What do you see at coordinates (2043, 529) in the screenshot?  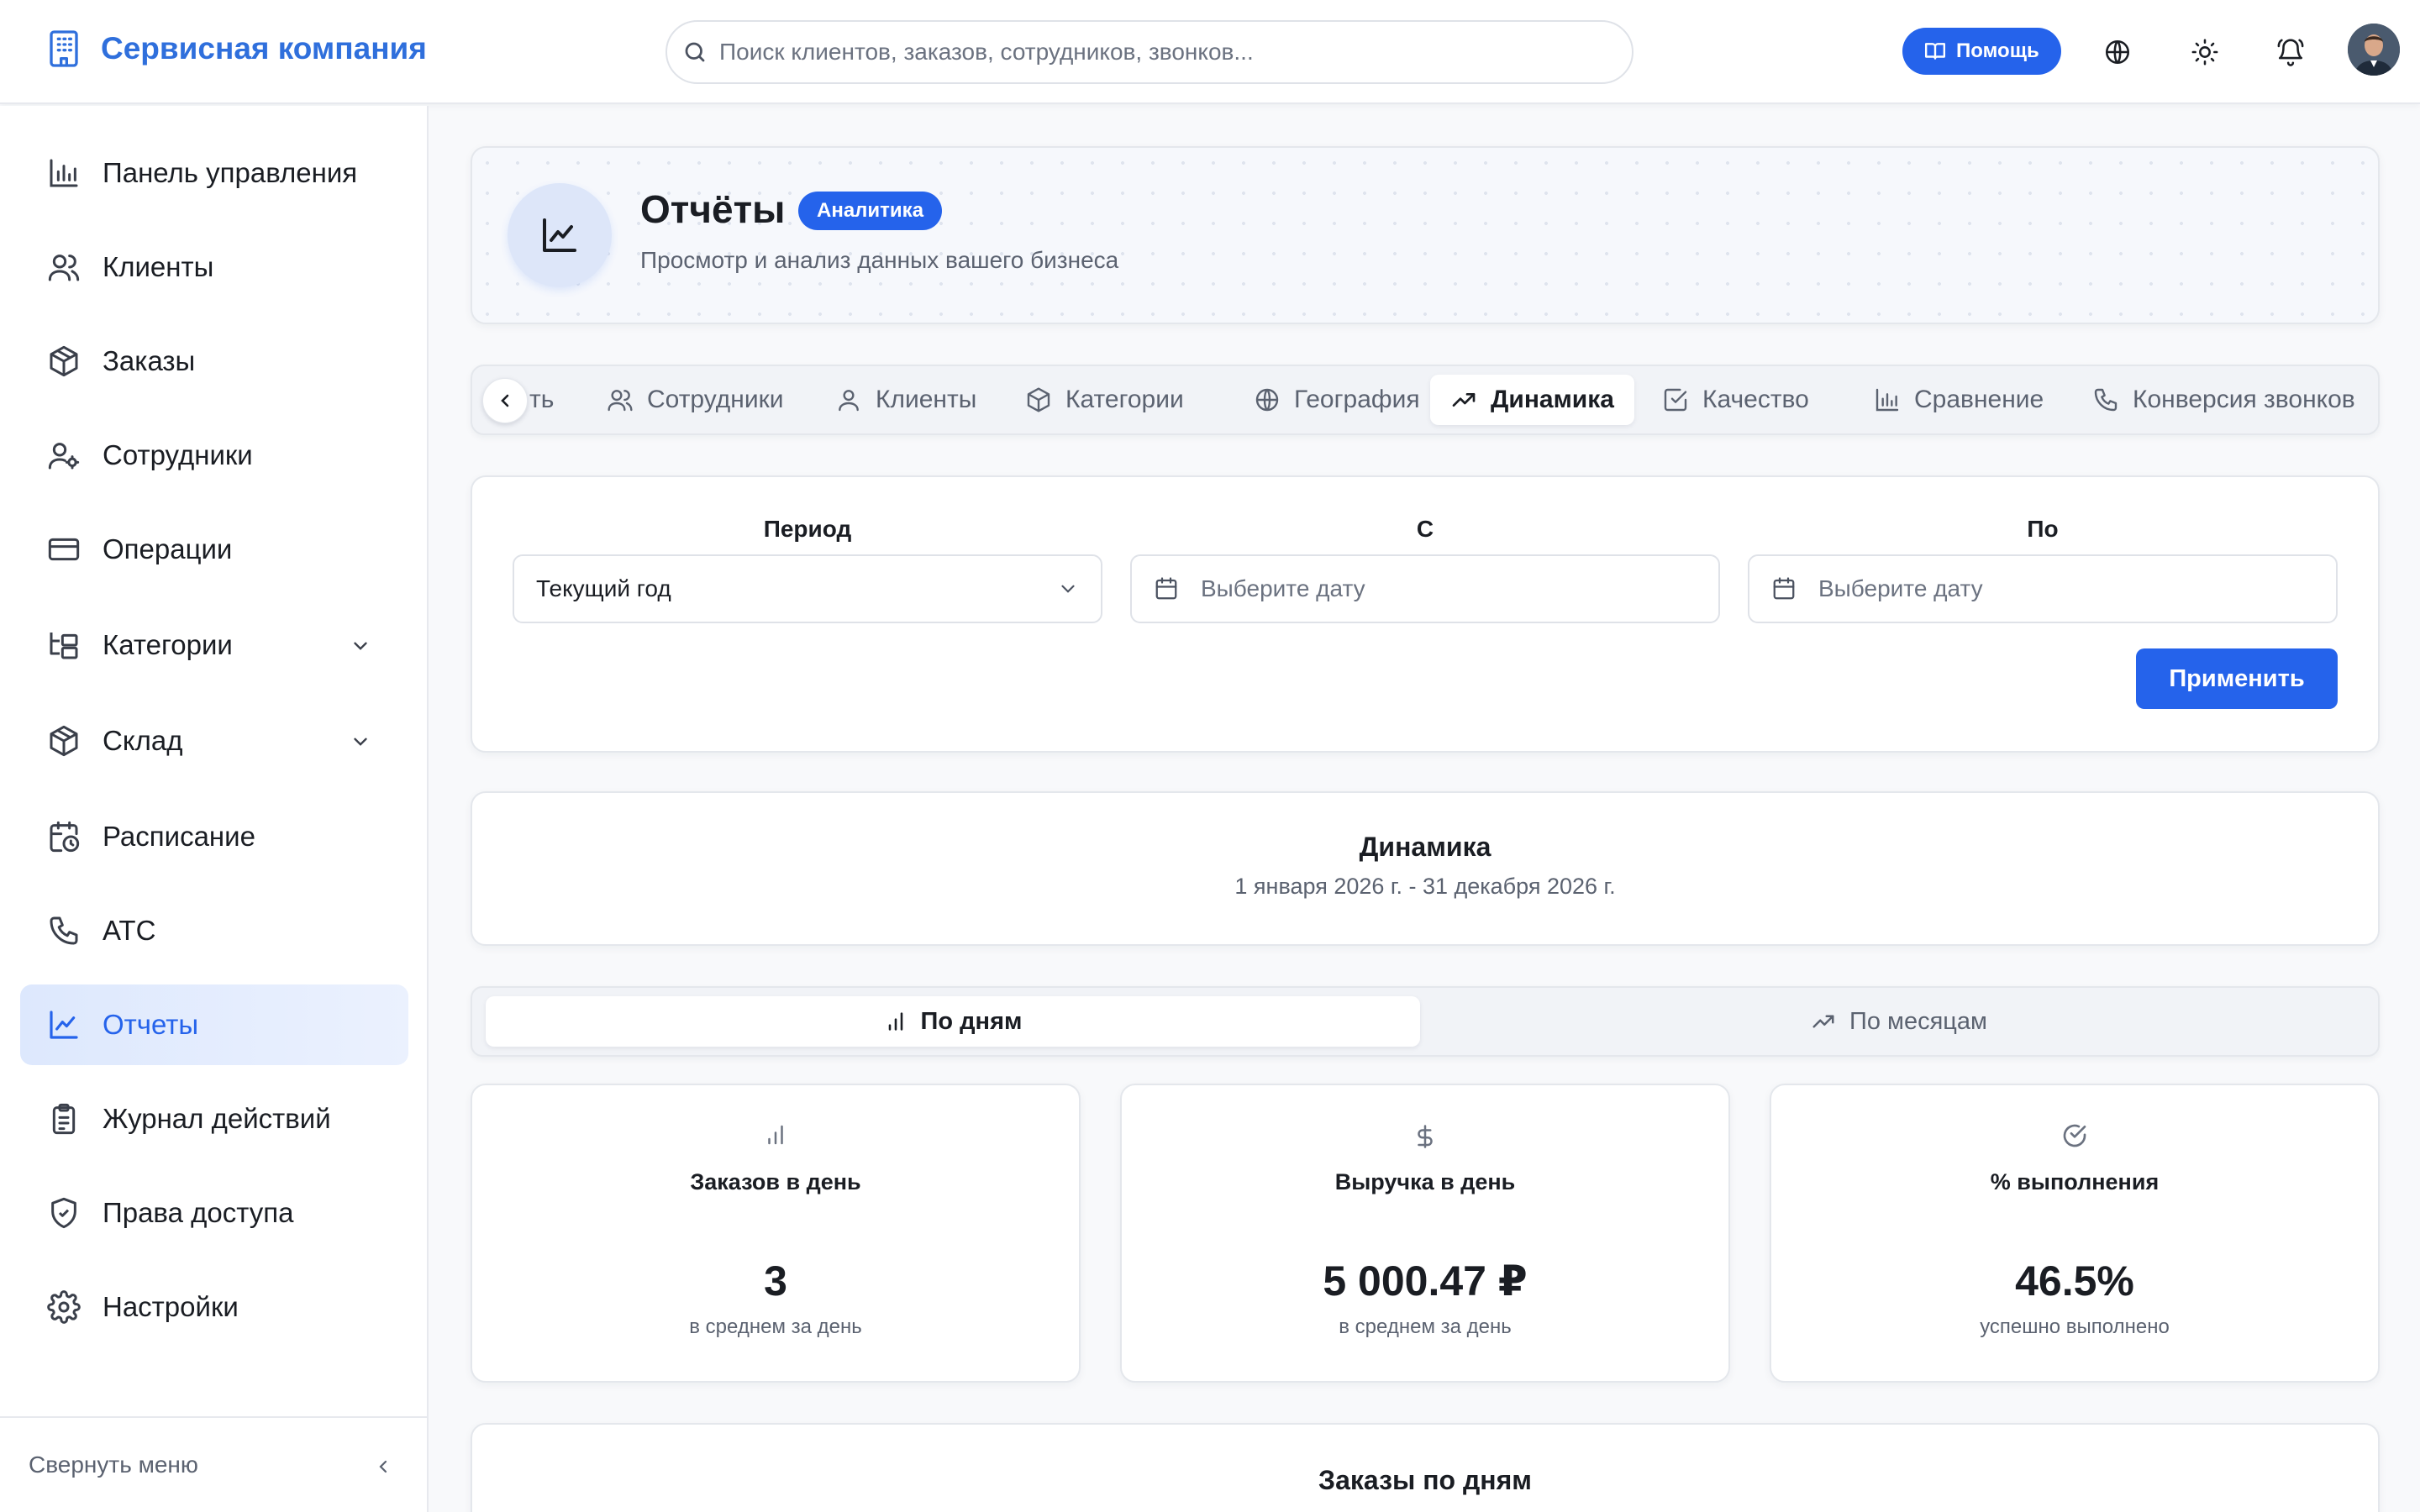 I see `to-label: По` at bounding box center [2043, 529].